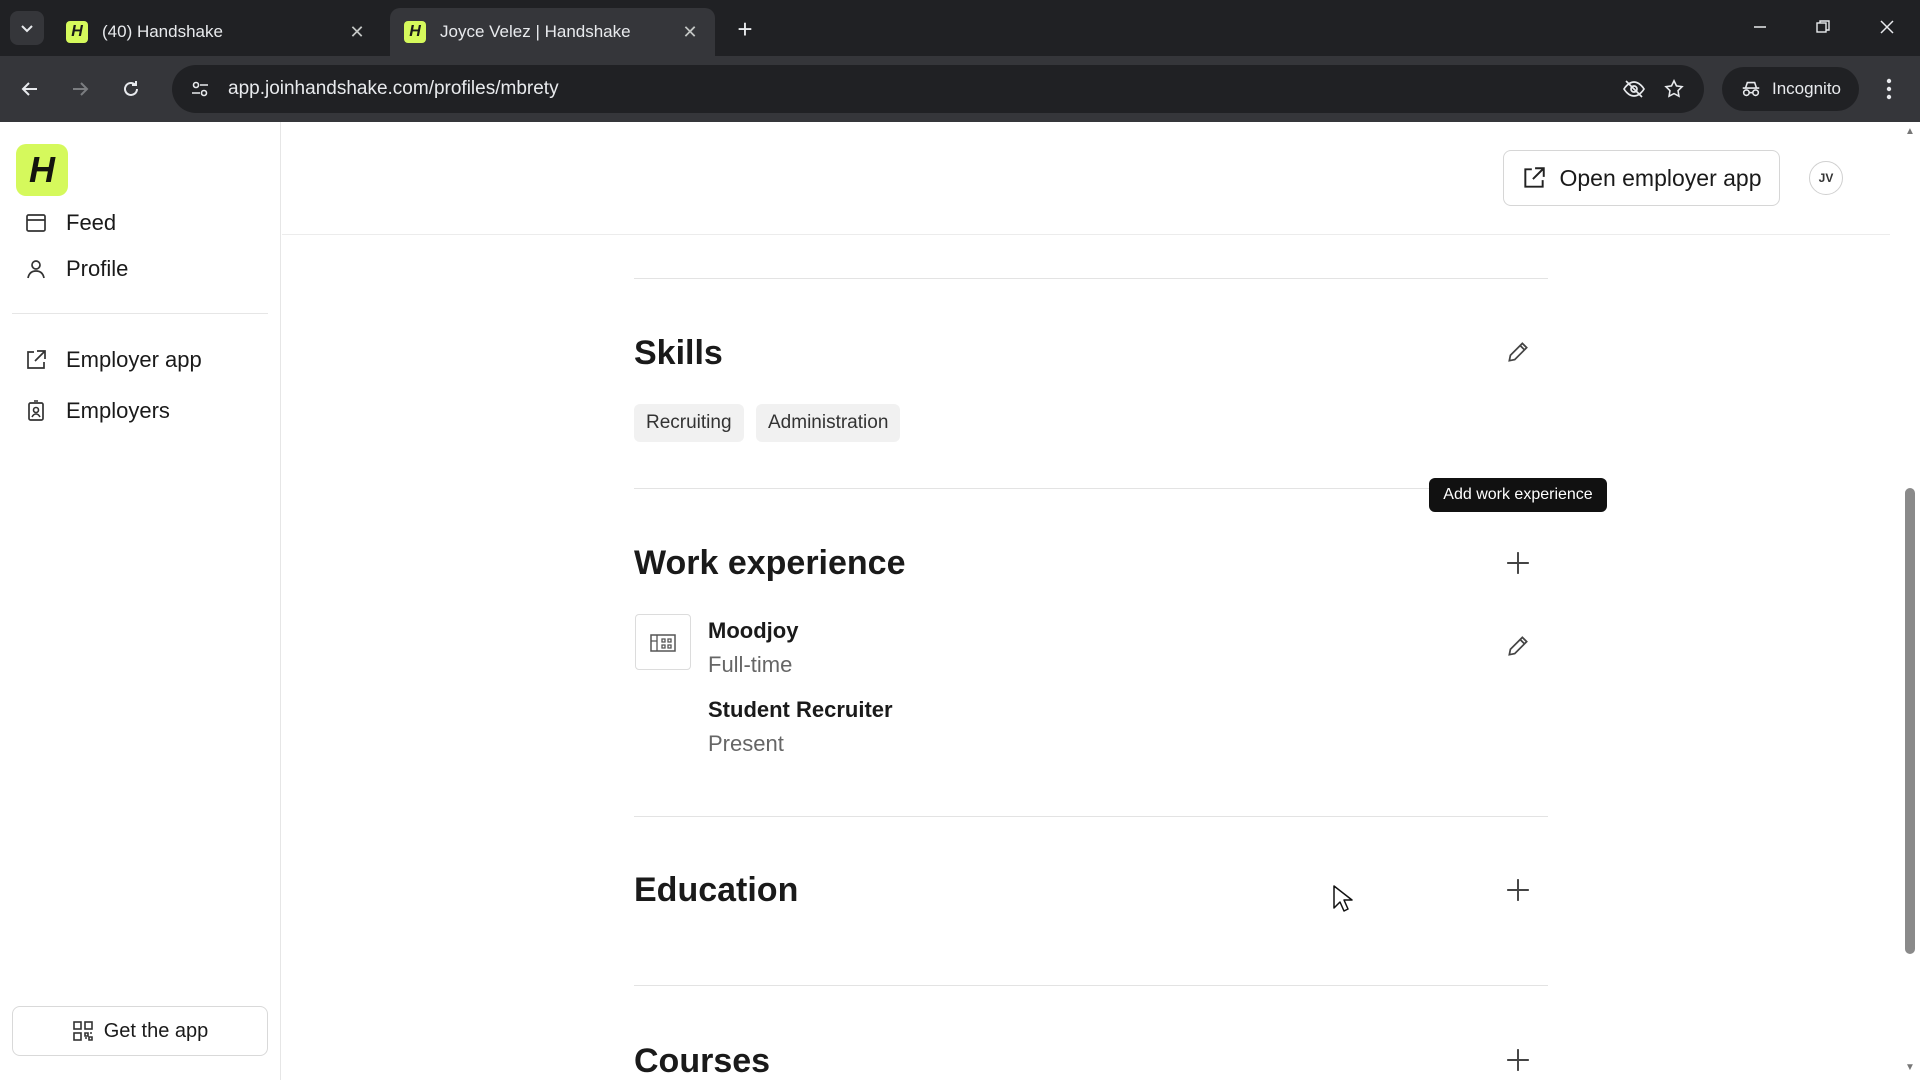 The height and width of the screenshot is (1080, 1920). What do you see at coordinates (156, 1030) in the screenshot?
I see `get-the-app-label: Get the app` at bounding box center [156, 1030].